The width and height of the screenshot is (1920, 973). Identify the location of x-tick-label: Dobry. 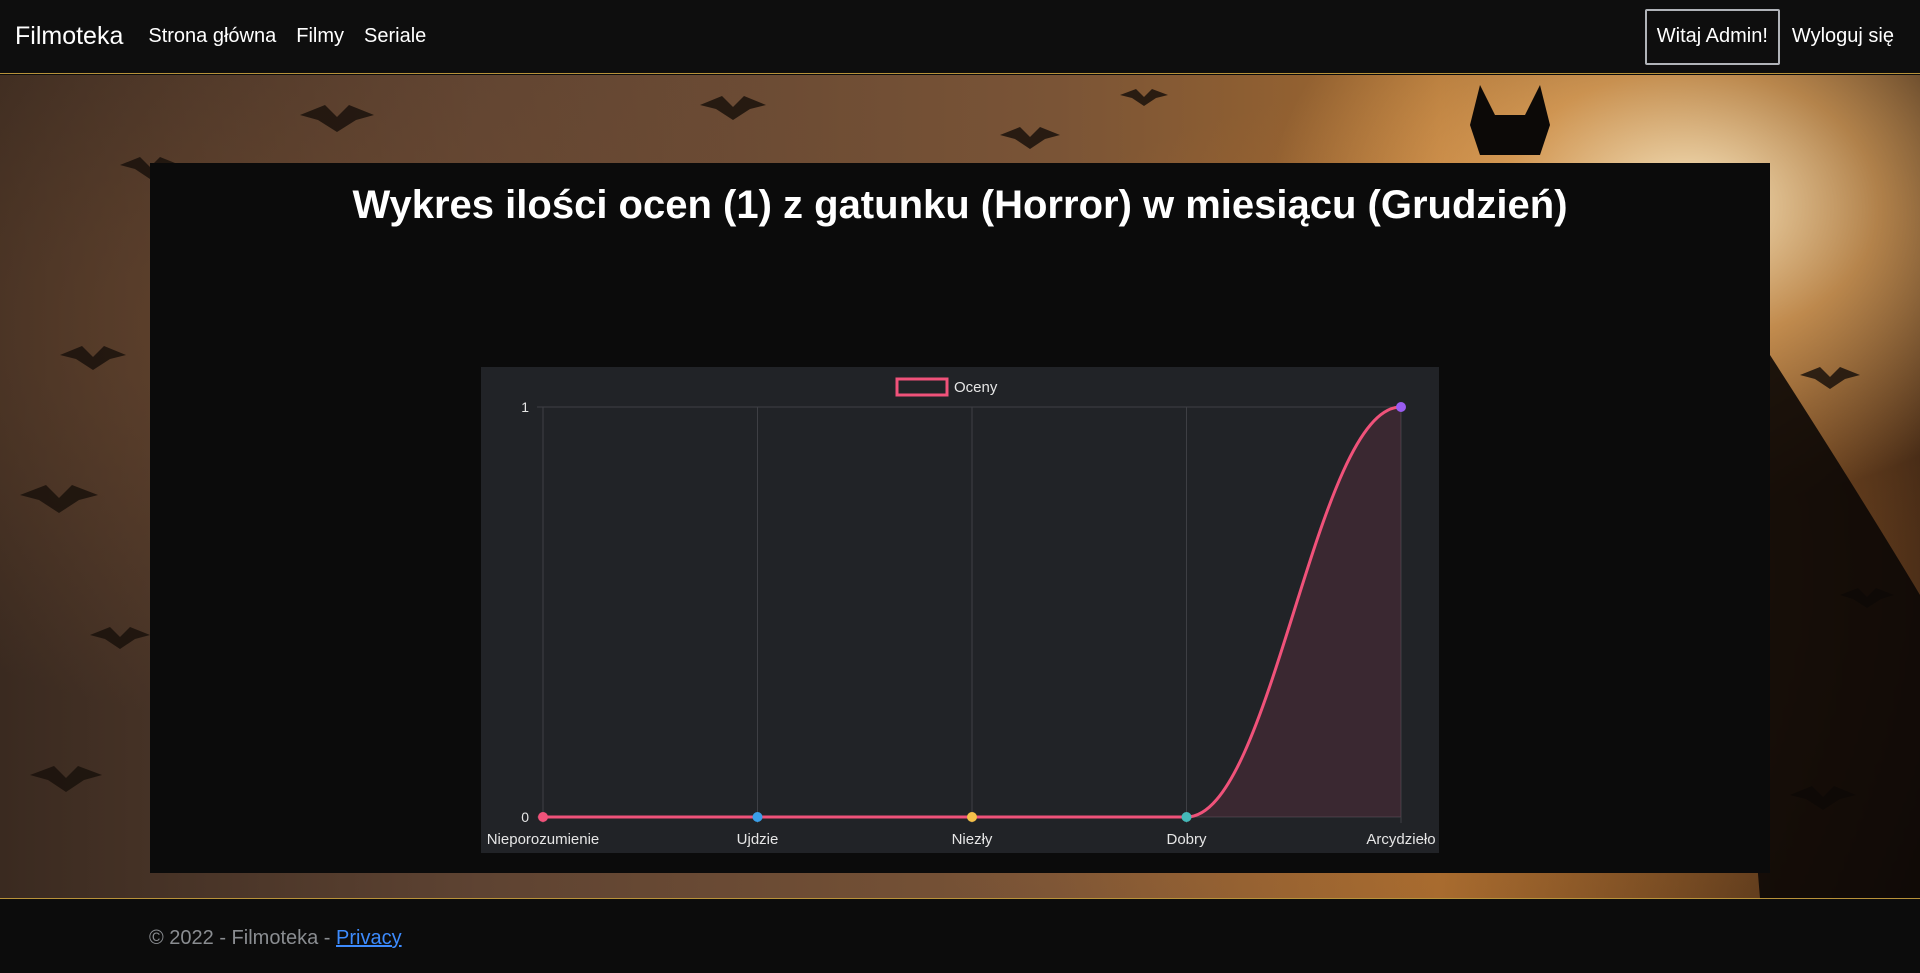
(1186, 839).